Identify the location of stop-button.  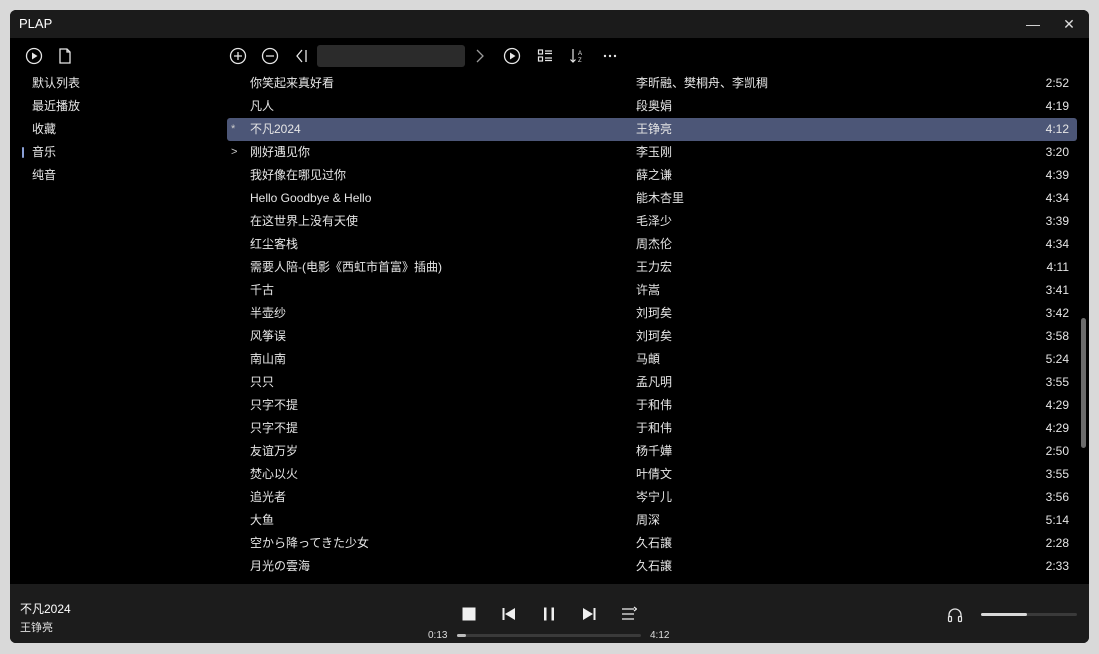
(469, 614).